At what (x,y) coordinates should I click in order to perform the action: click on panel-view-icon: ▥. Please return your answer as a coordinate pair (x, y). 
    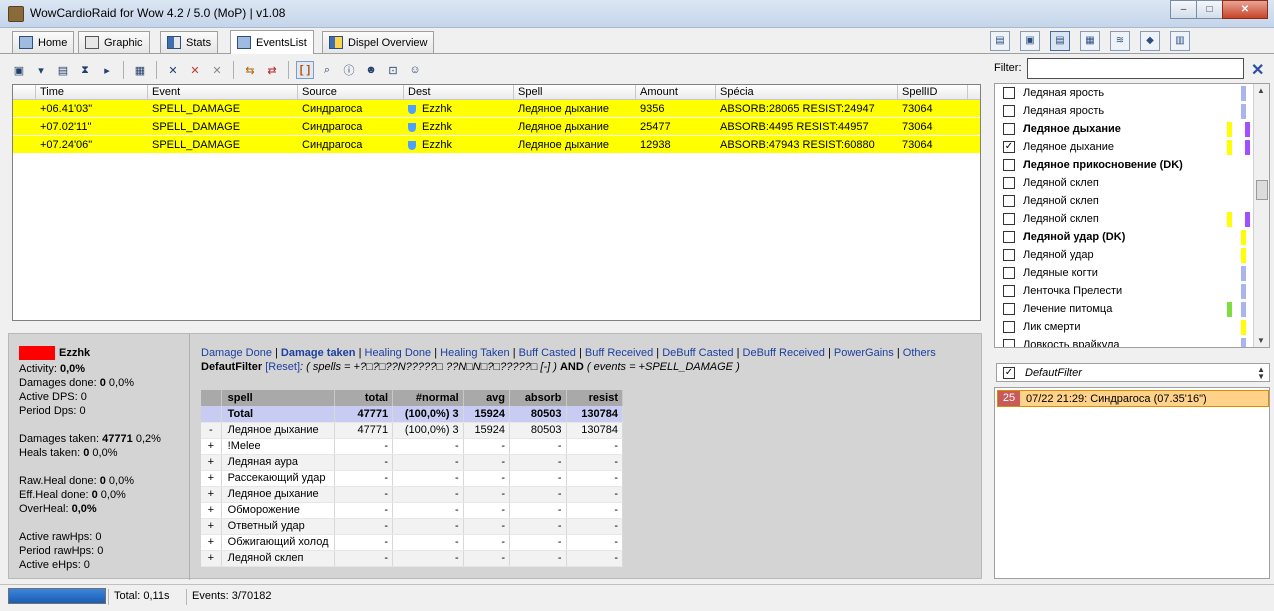
    Looking at the image, I should click on (1180, 41).